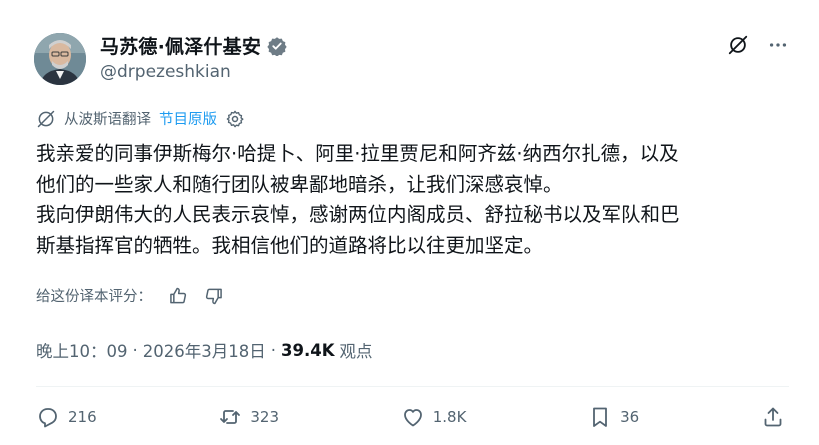 The height and width of the screenshot is (445, 819). I want to click on heart-icon, so click(412, 418).